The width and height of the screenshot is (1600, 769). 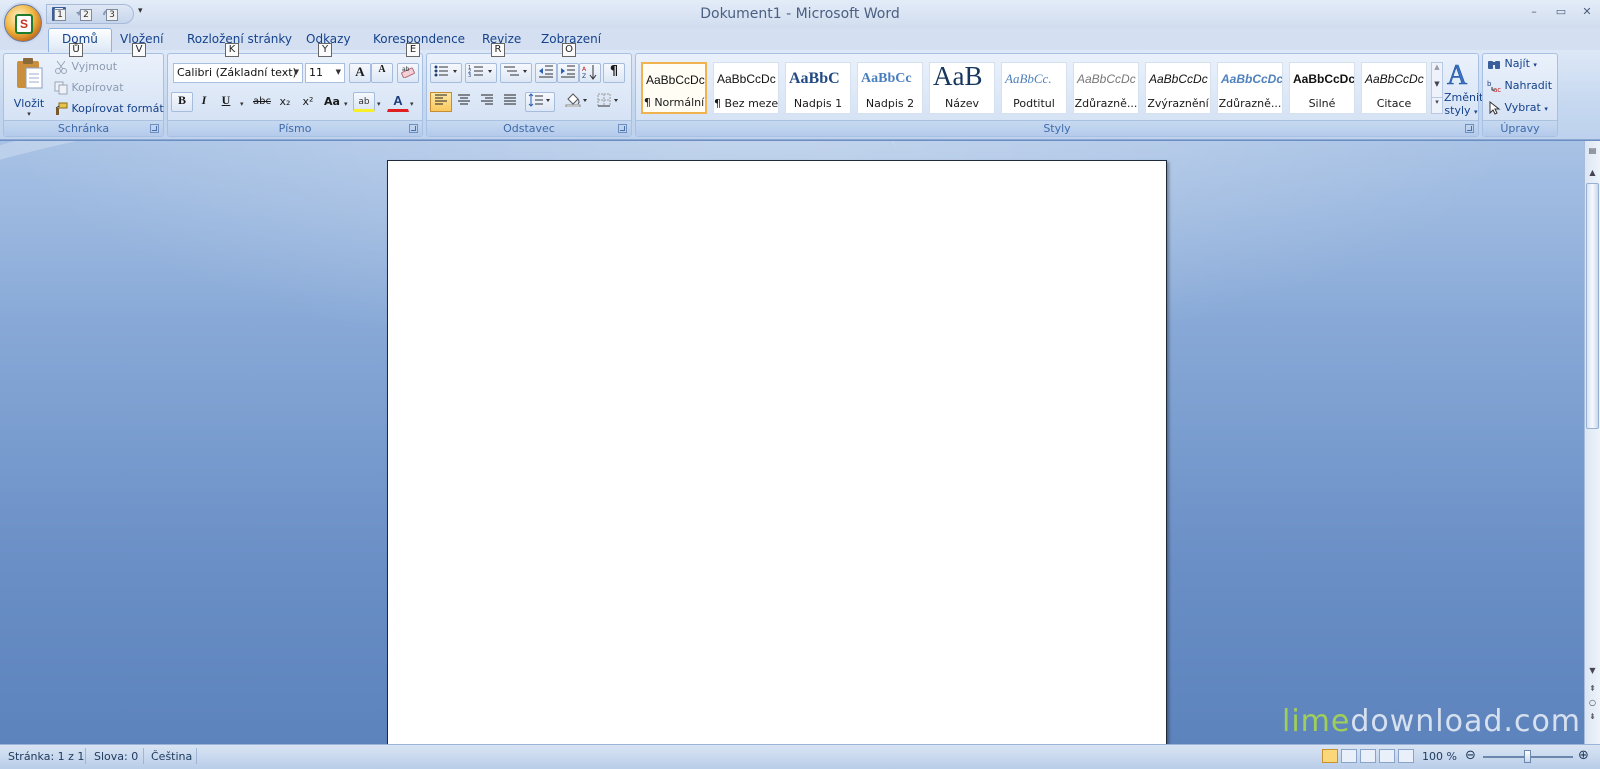 I want to click on previous-page-icon: ⇞, so click(x=1592, y=689).